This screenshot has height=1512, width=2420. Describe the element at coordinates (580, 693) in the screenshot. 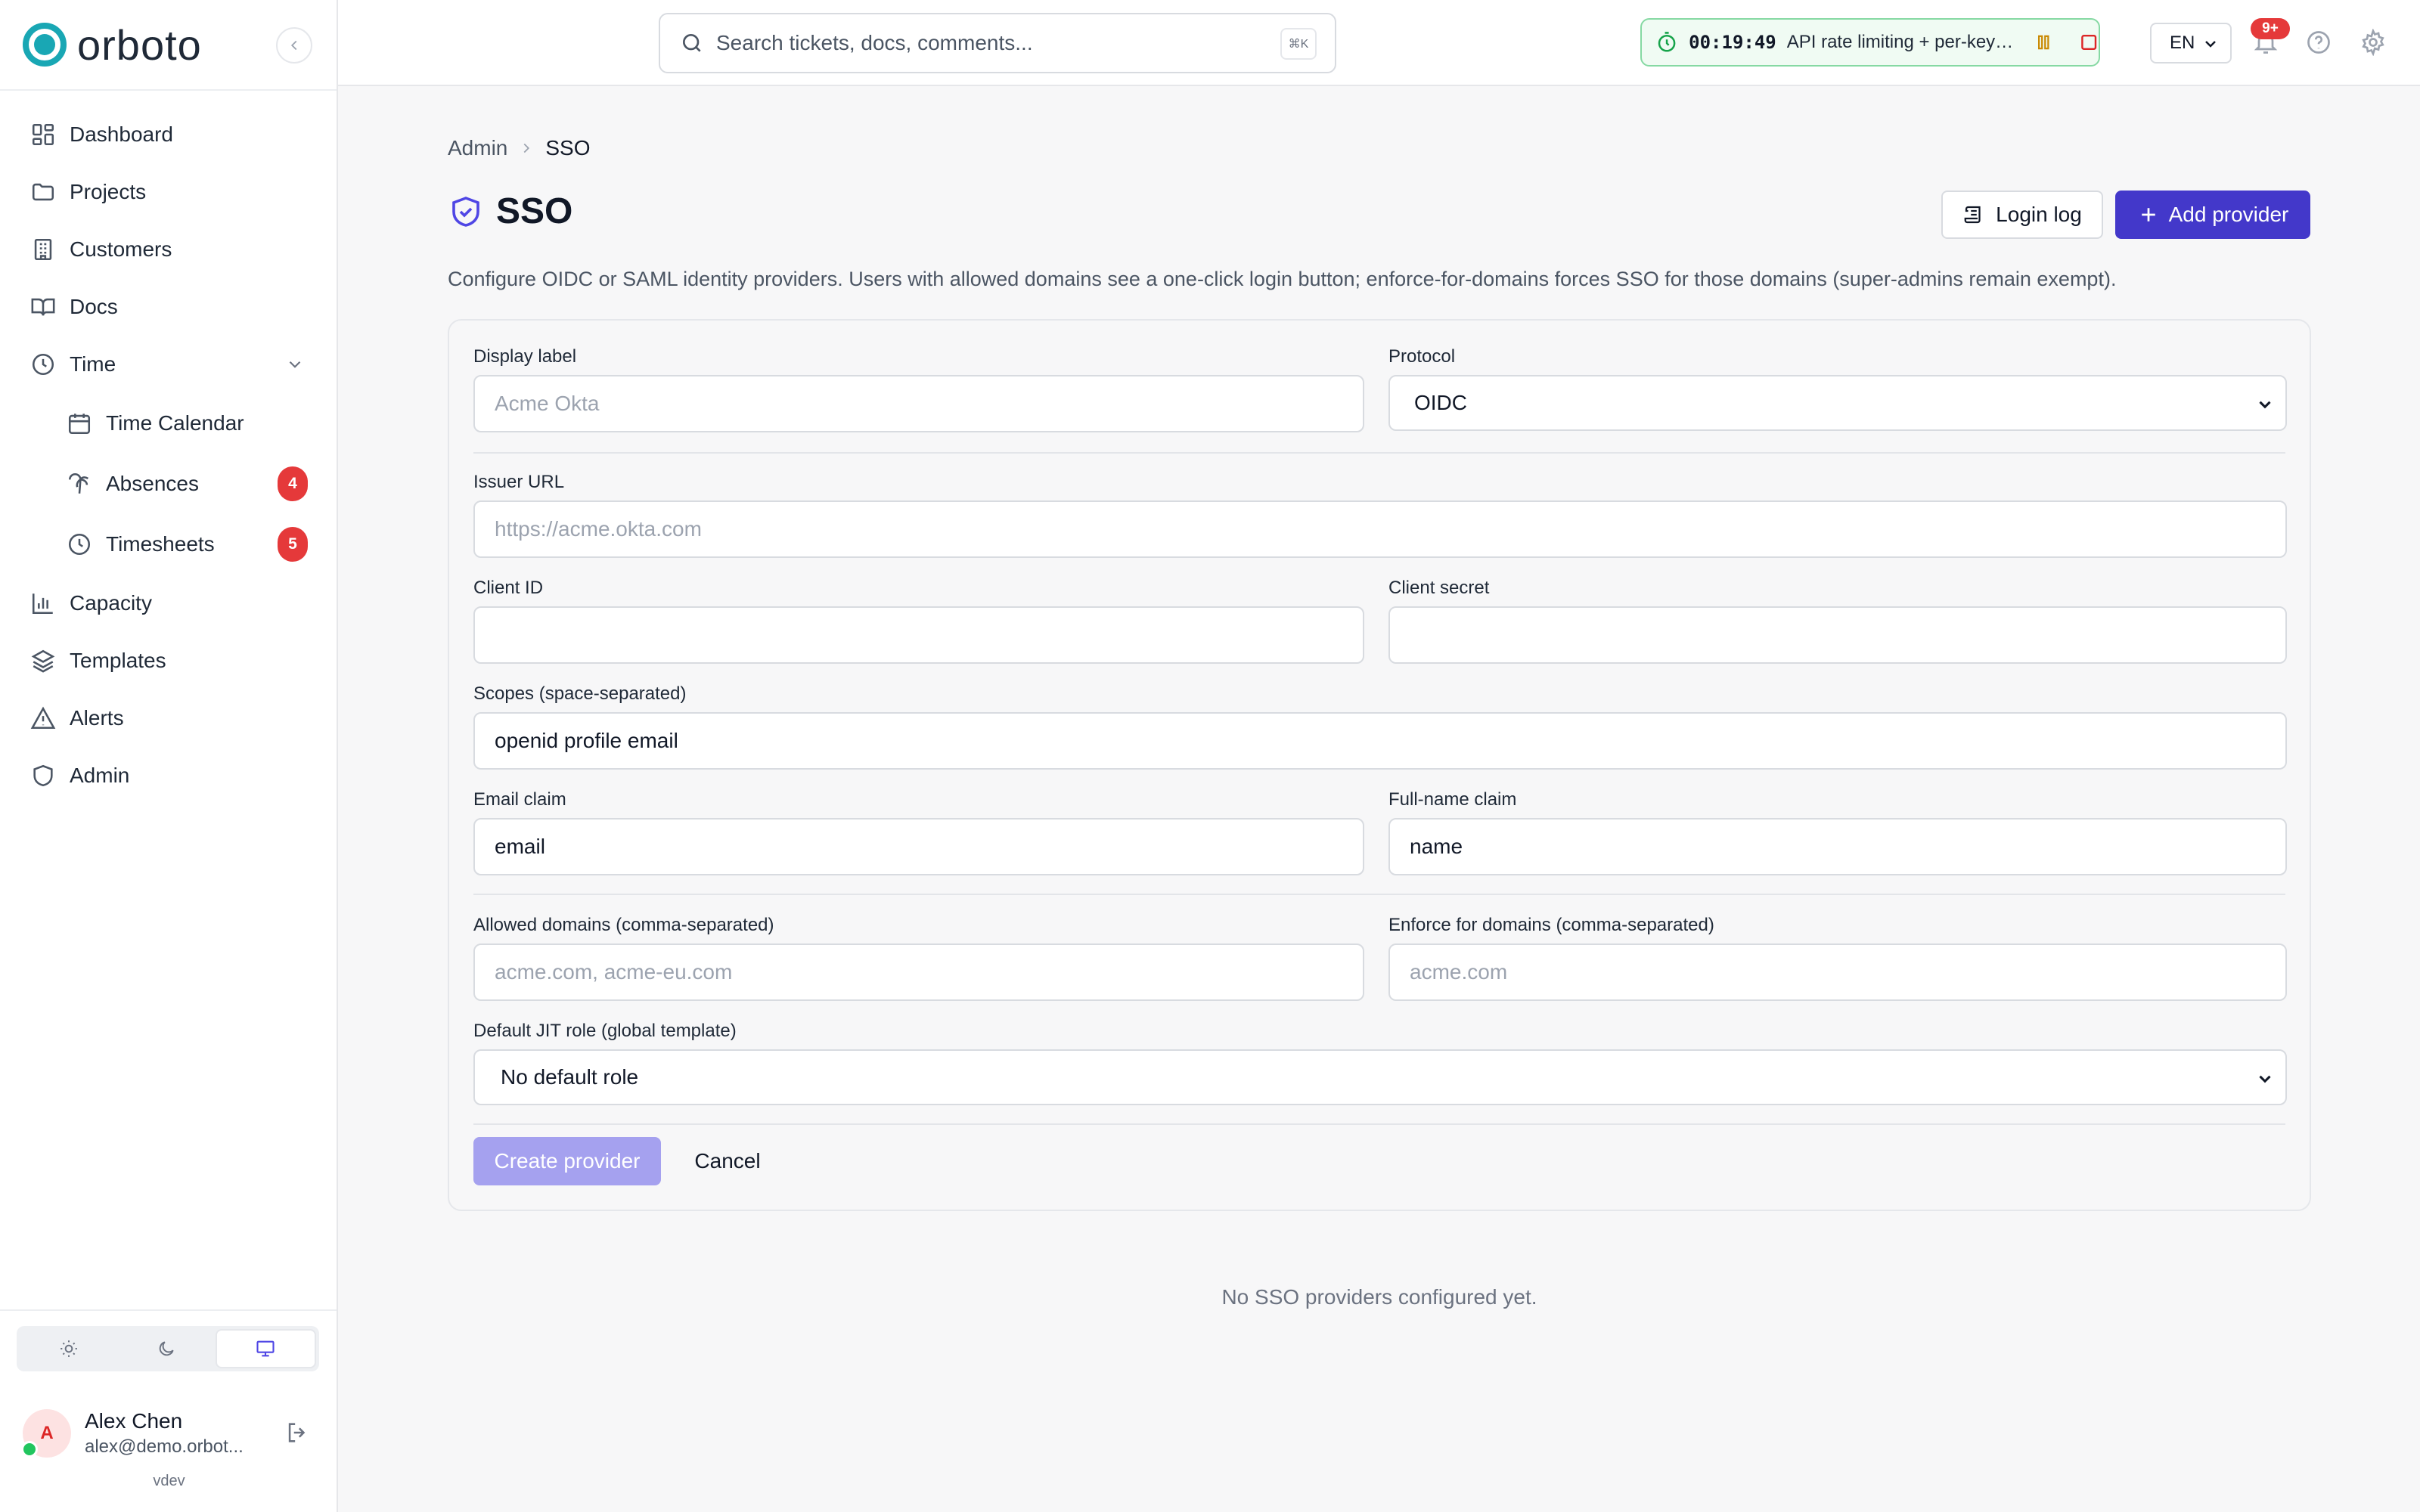

I see `scopes-label: Scopes (space-separated)` at that location.